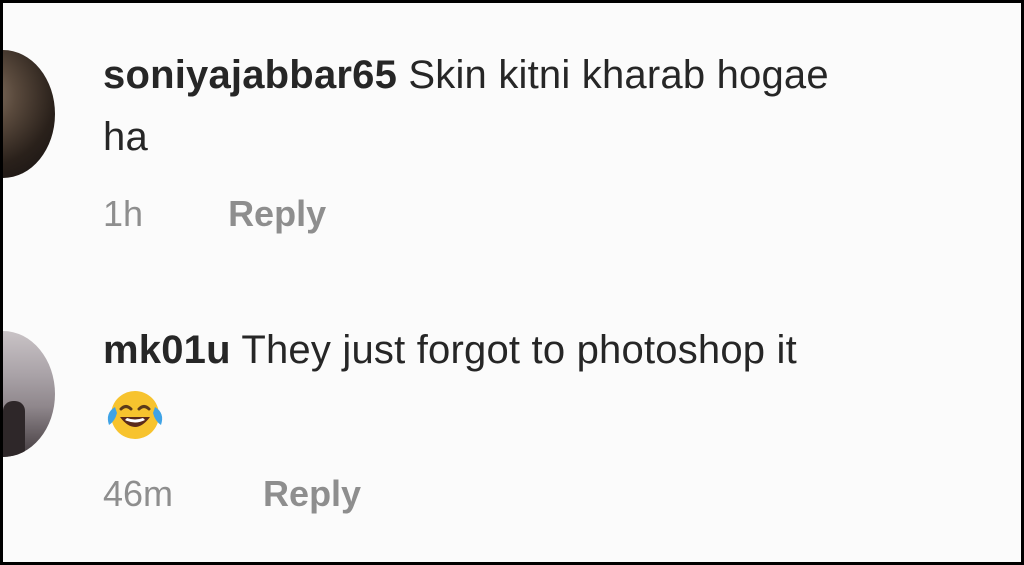  Describe the element at coordinates (232, 494) in the screenshot. I see `comment-meta: 46m Reply` at that location.